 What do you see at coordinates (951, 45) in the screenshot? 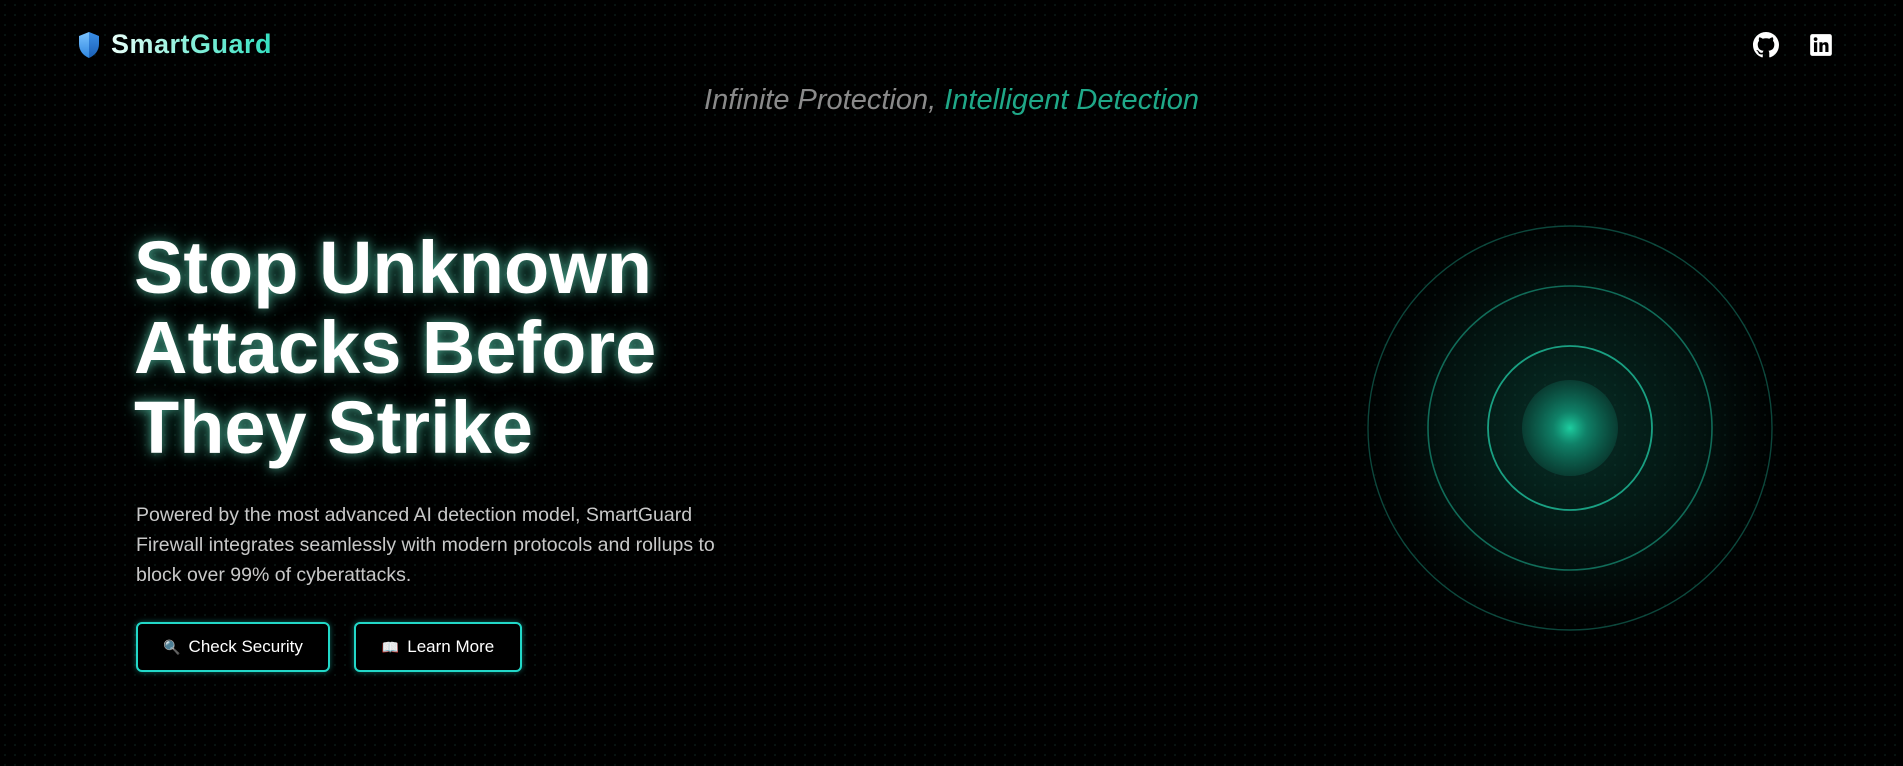
I see `site-header: SmartGuard` at bounding box center [951, 45].